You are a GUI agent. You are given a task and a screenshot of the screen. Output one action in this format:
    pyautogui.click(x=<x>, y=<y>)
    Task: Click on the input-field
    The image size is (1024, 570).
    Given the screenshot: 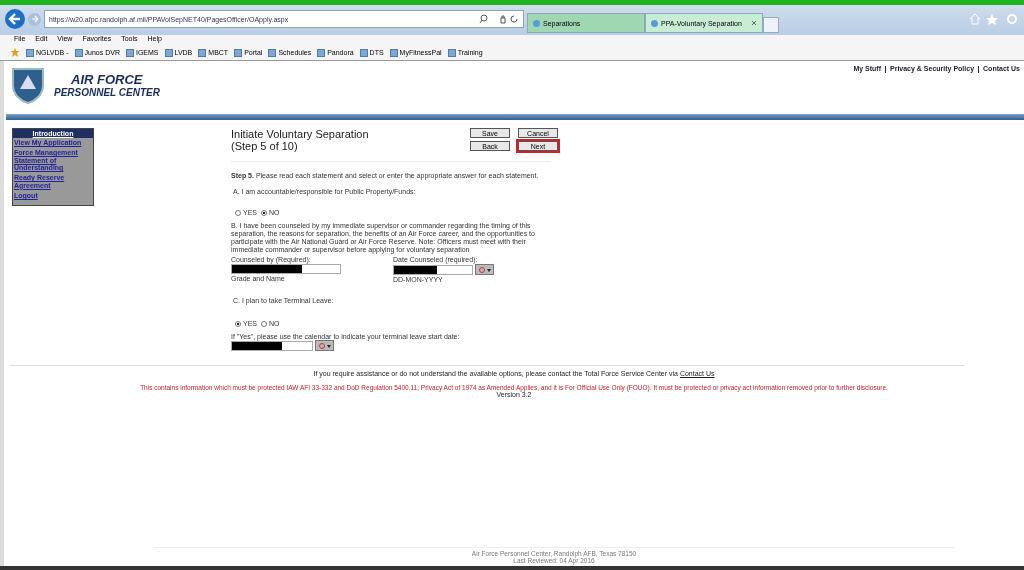 What is the action you would take?
    pyautogui.click(x=286, y=269)
    